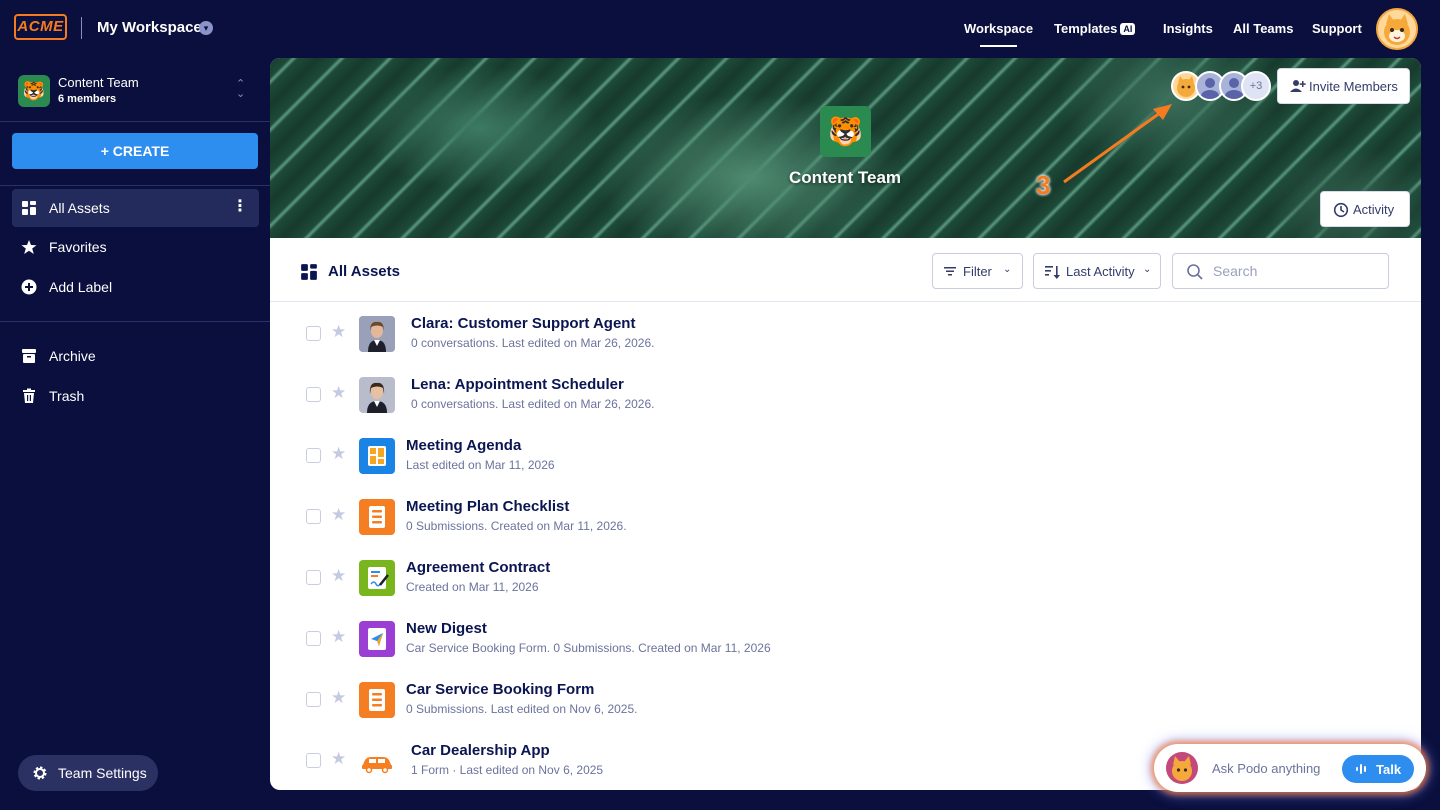  What do you see at coordinates (1337, 28) in the screenshot?
I see `nav-support: Support` at bounding box center [1337, 28].